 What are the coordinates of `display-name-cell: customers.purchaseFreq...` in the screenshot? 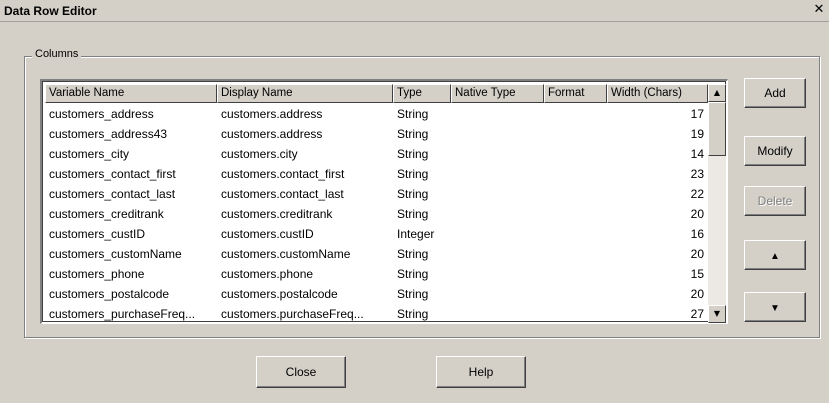 It's located at (292, 314).